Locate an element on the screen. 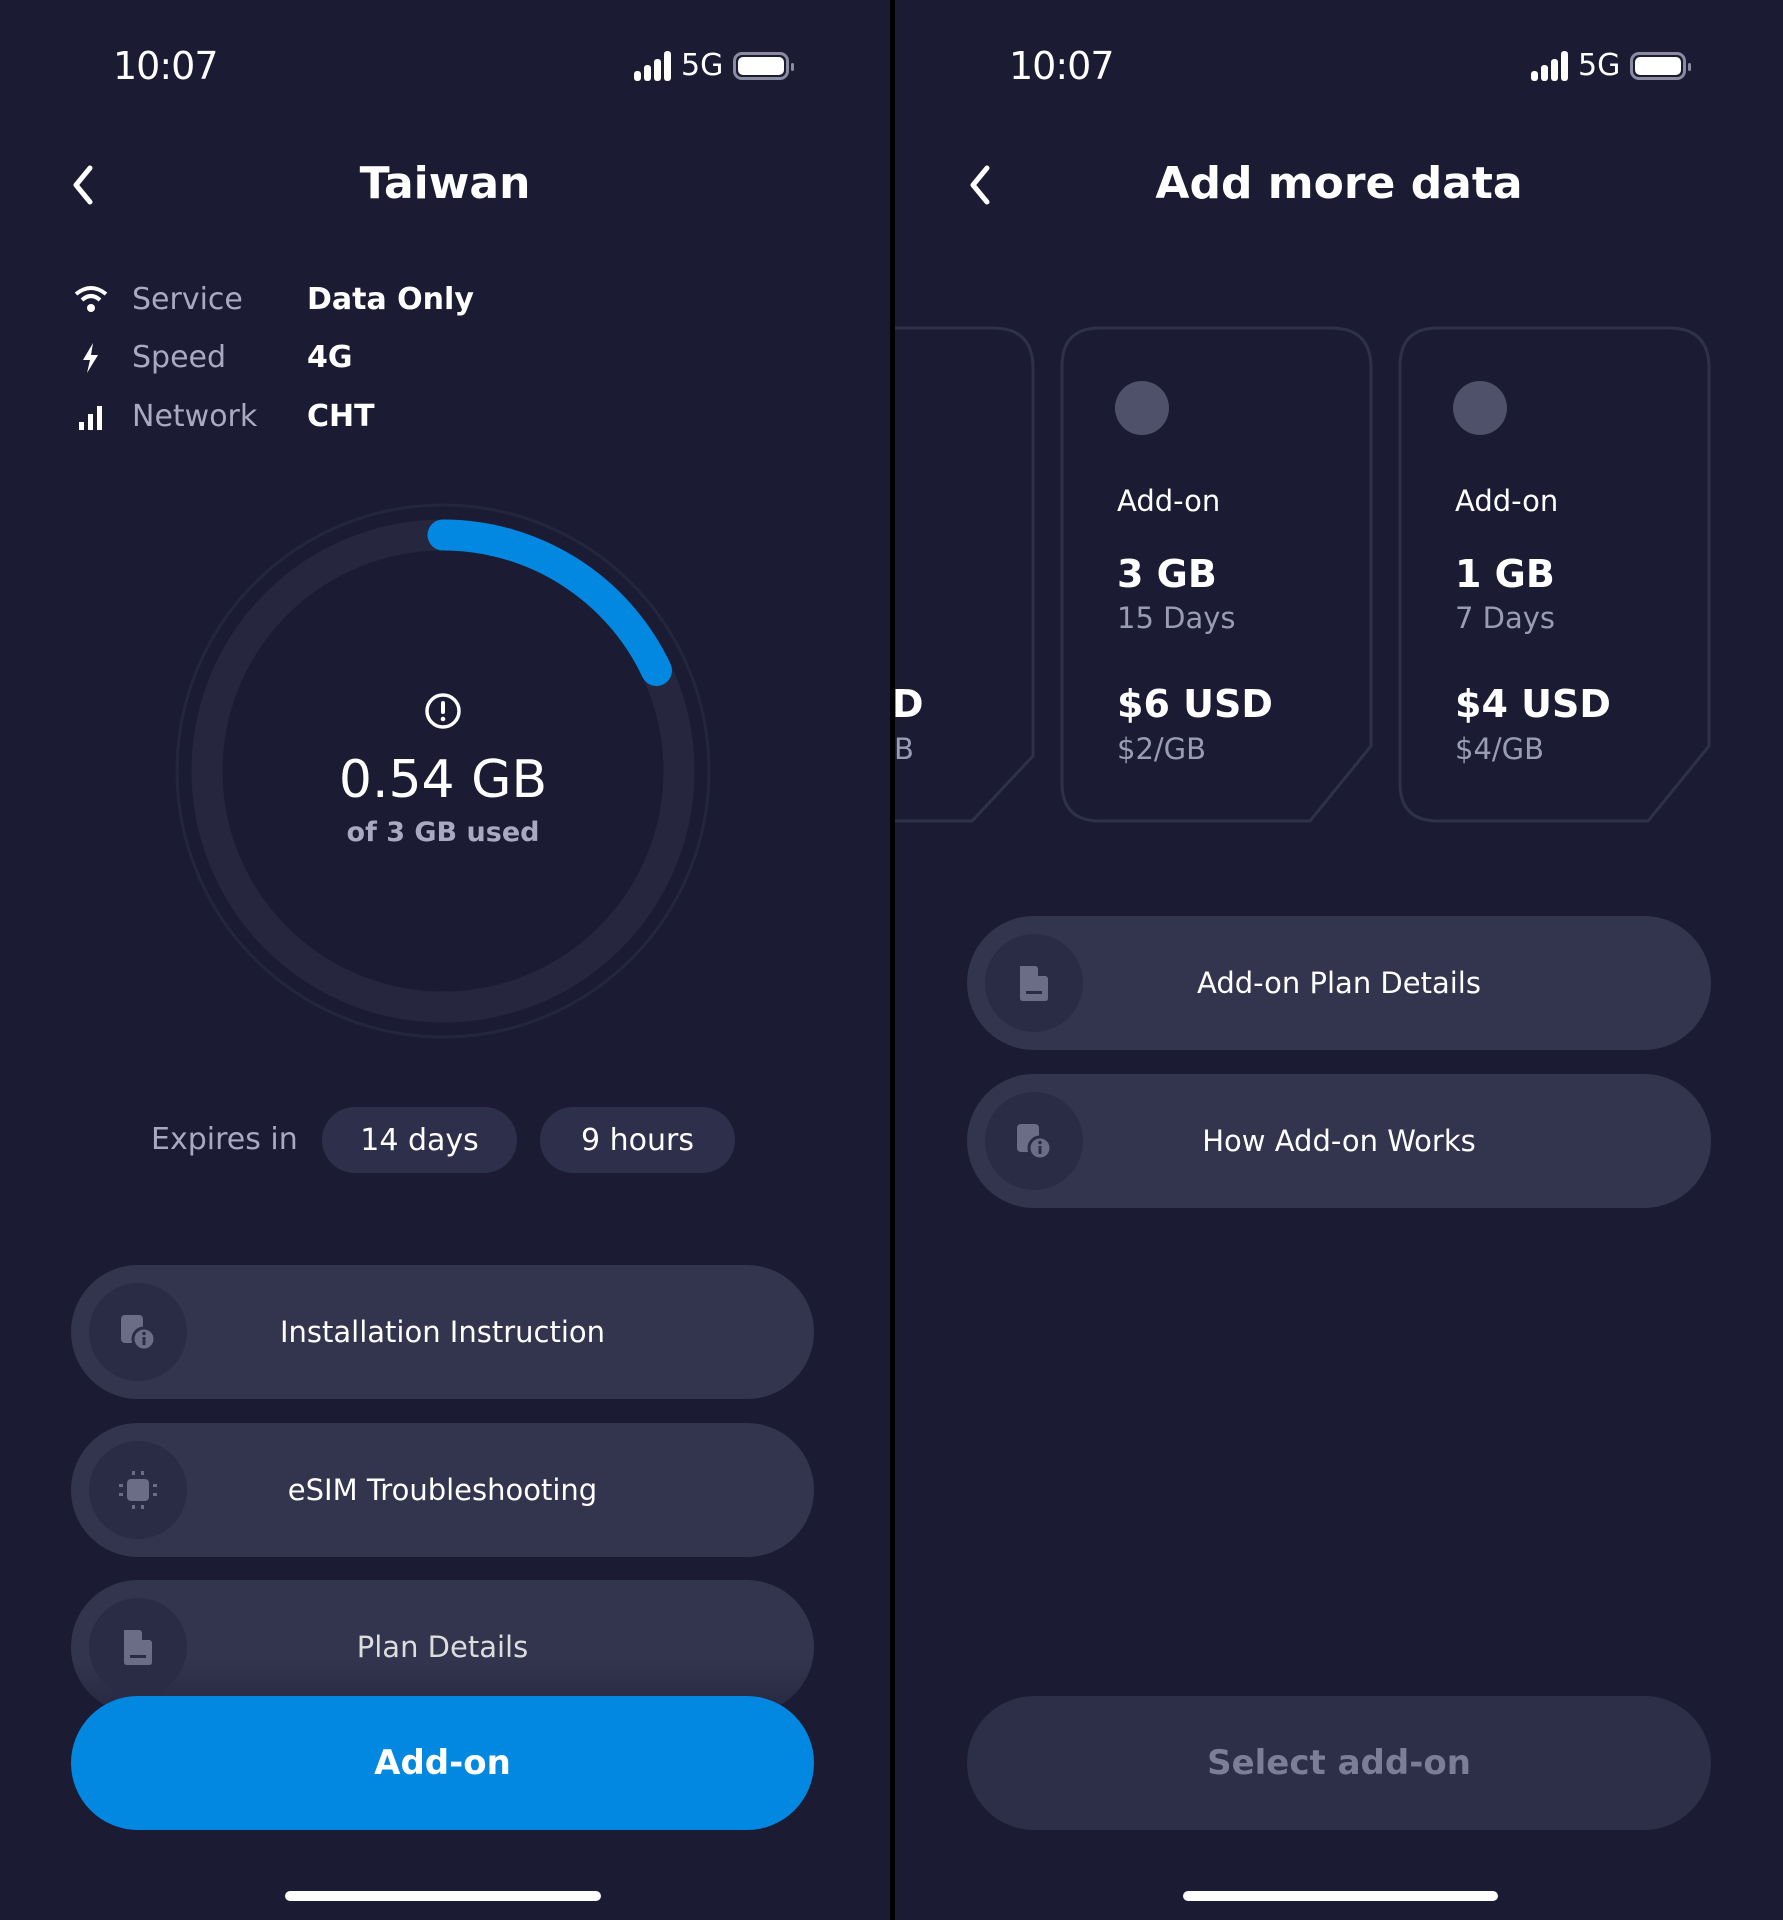  installation-instruction-button: Installation Instruction is located at coordinates (442, 1332).